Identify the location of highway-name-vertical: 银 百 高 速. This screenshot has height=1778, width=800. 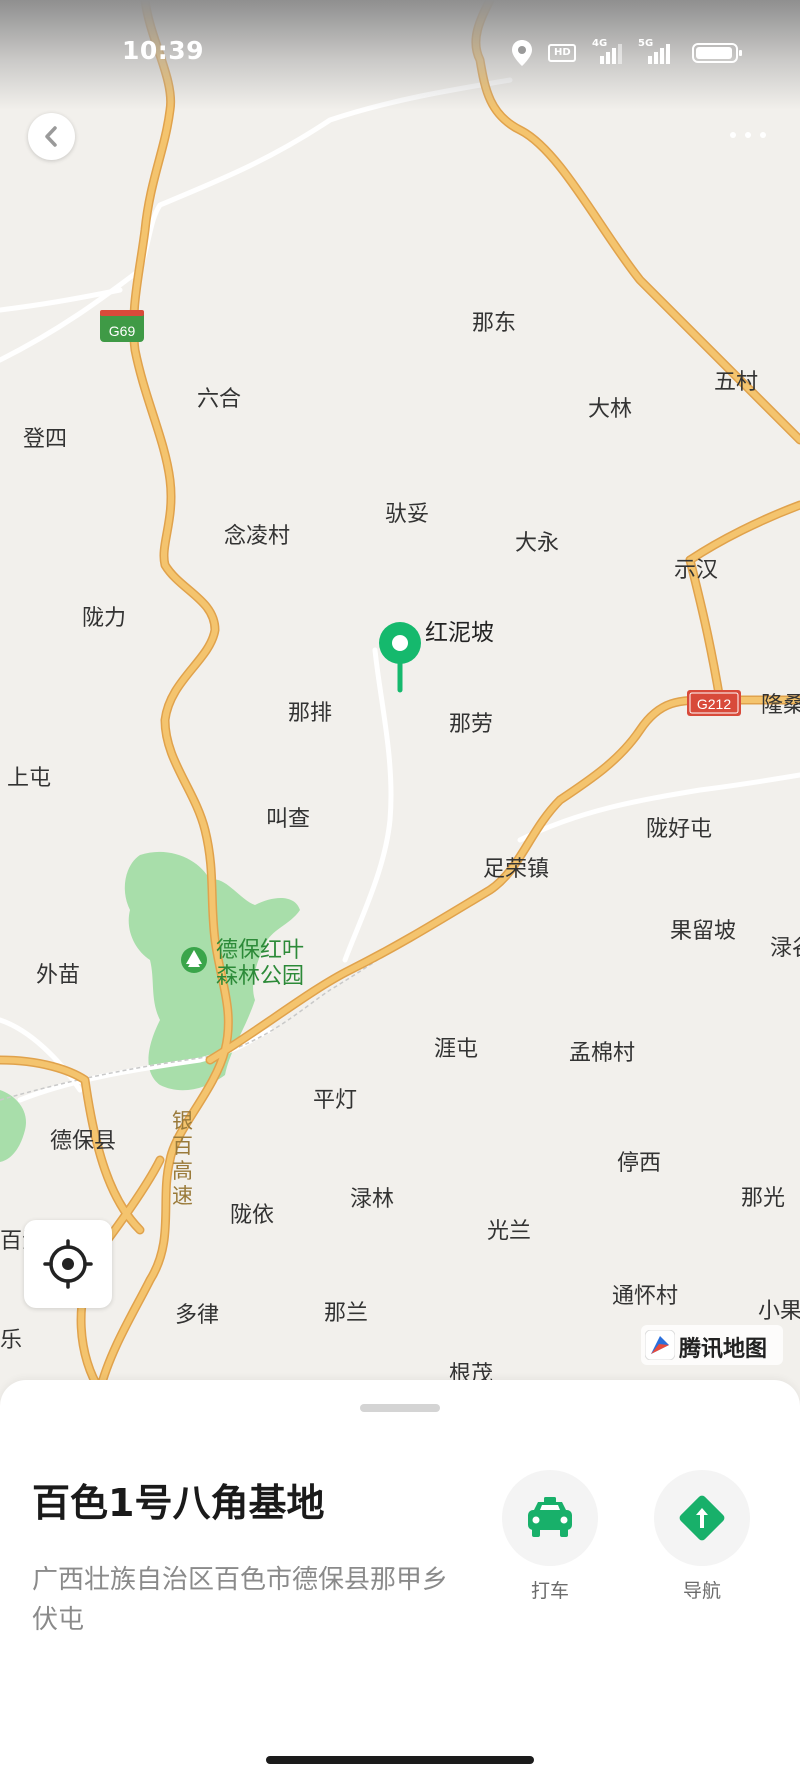
(182, 1158).